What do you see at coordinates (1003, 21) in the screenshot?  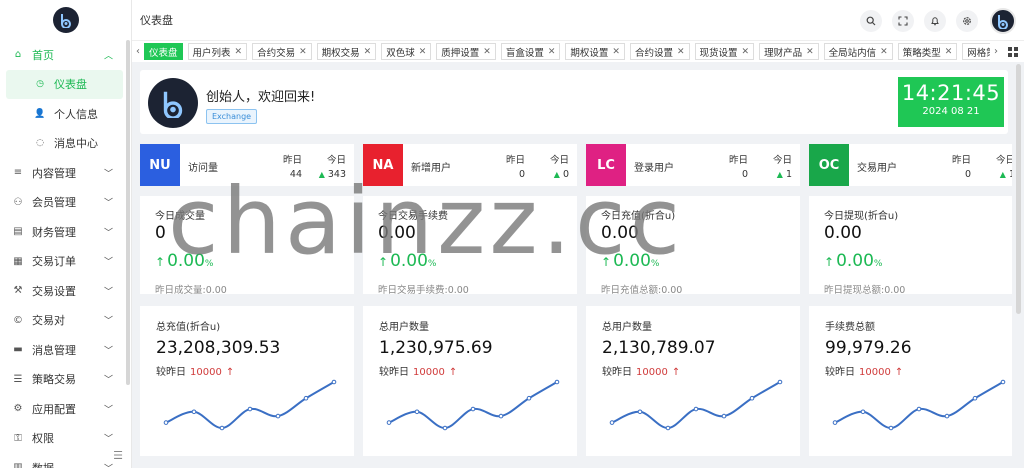 I see `user-avatar` at bounding box center [1003, 21].